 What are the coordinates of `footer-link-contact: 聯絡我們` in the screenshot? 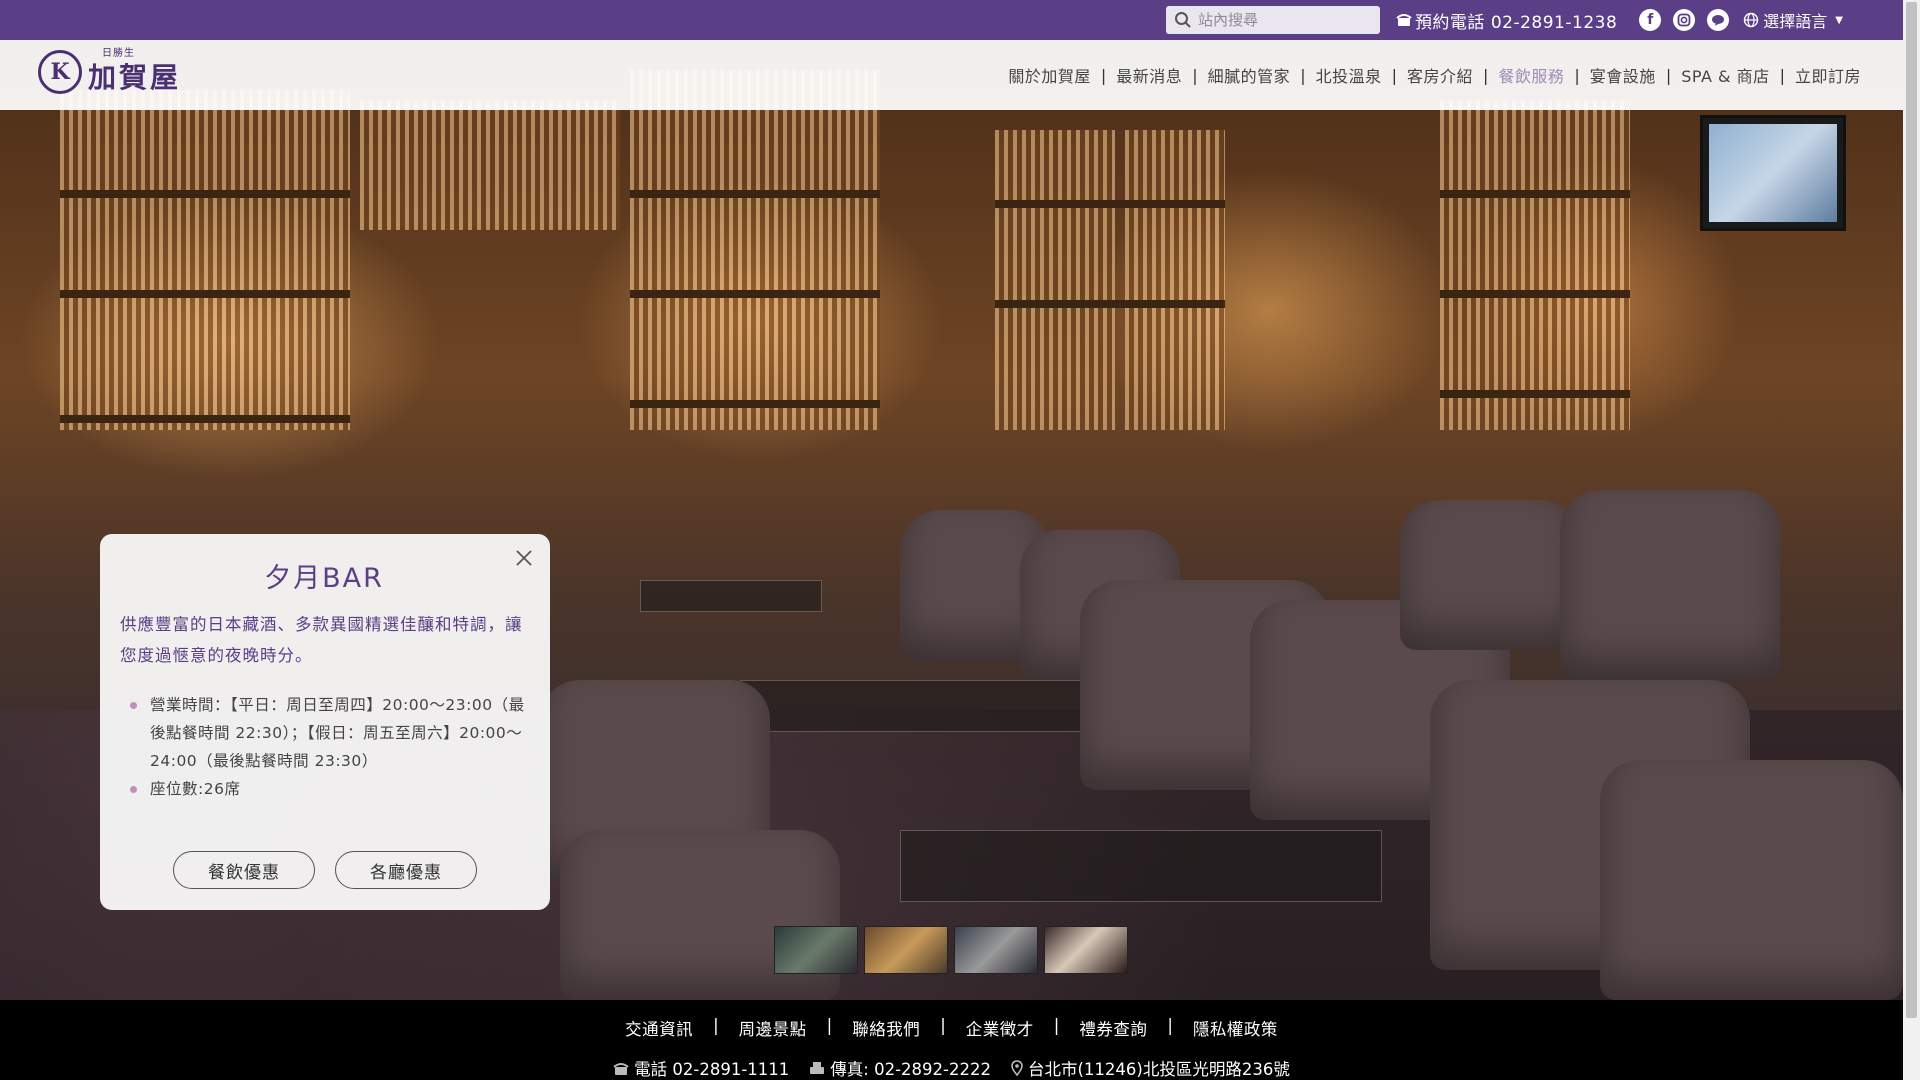 It's located at (886, 1028).